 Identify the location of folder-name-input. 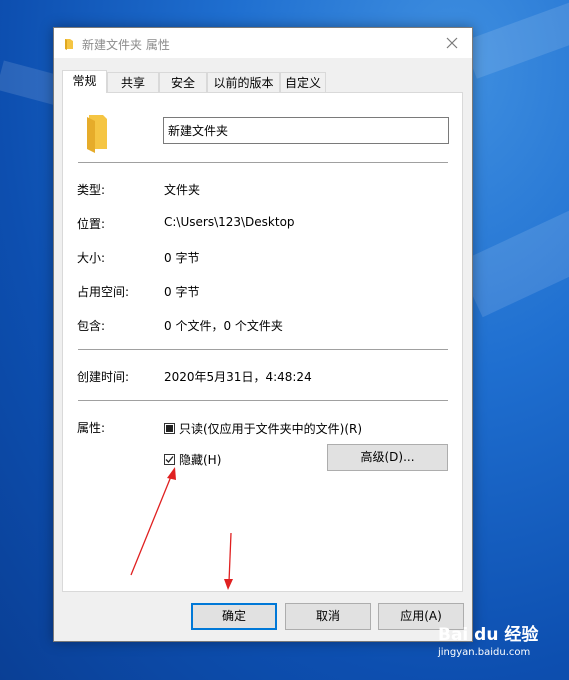
(306, 130).